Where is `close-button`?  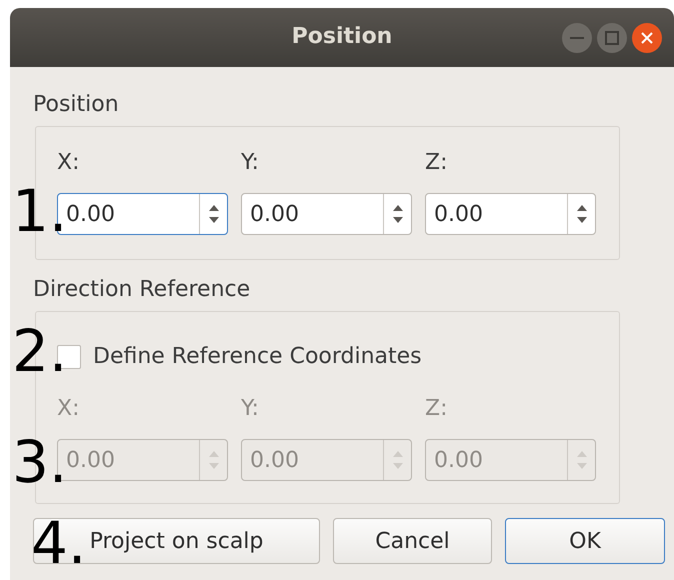 close-button is located at coordinates (647, 38).